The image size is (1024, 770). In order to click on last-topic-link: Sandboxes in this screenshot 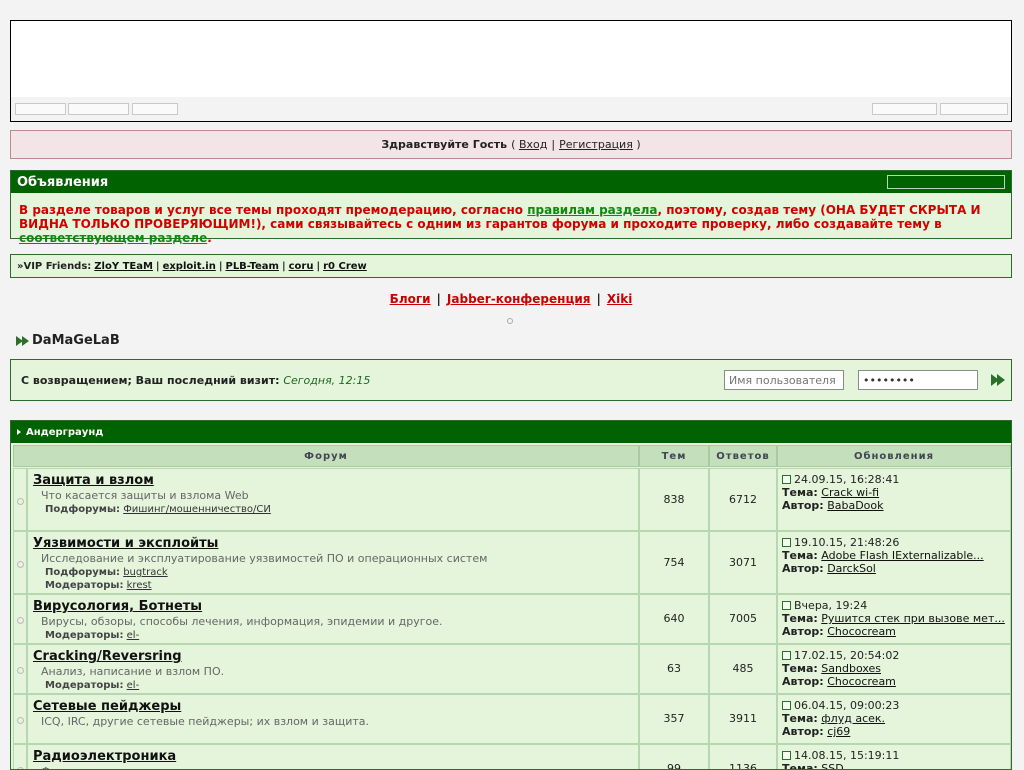, I will do `click(851, 668)`.